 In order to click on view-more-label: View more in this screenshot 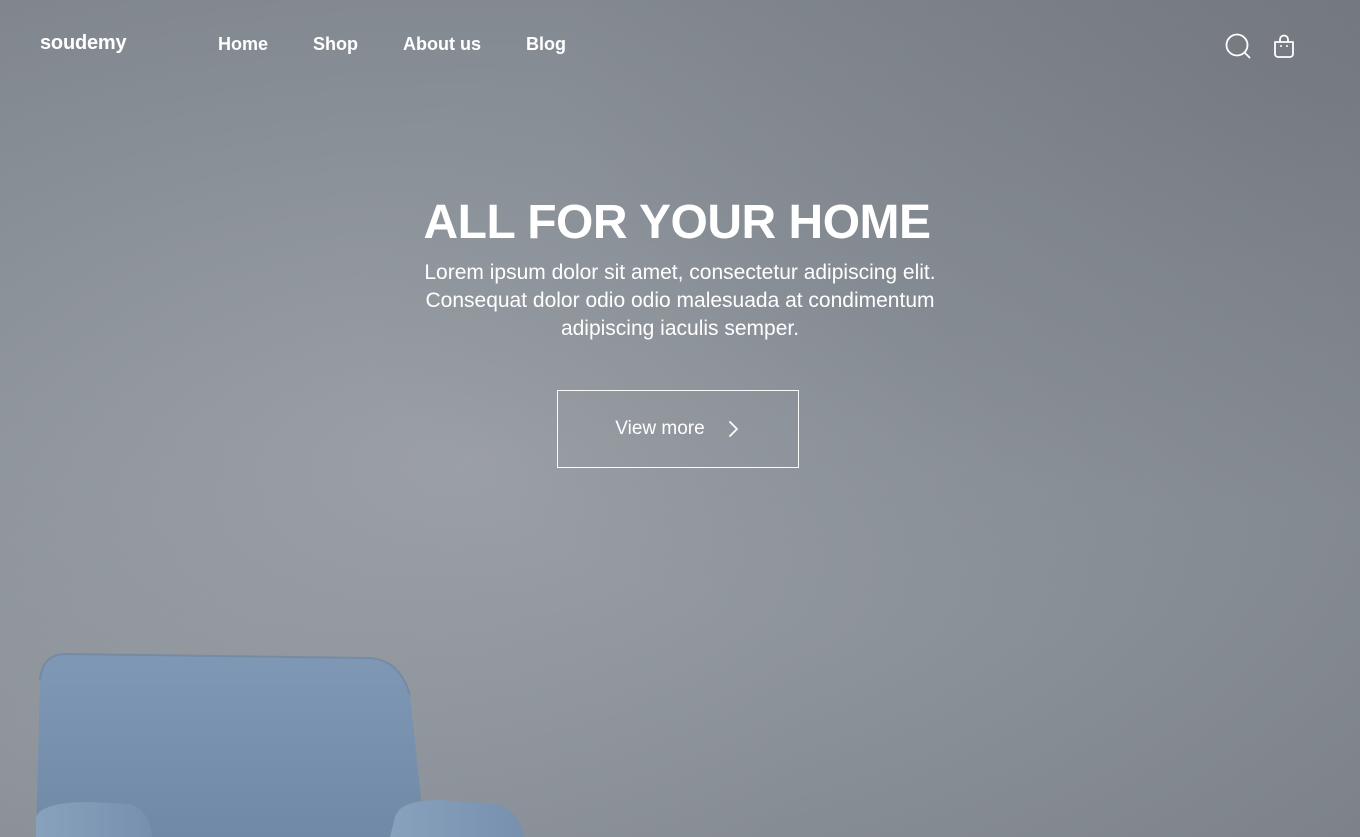, I will do `click(660, 428)`.